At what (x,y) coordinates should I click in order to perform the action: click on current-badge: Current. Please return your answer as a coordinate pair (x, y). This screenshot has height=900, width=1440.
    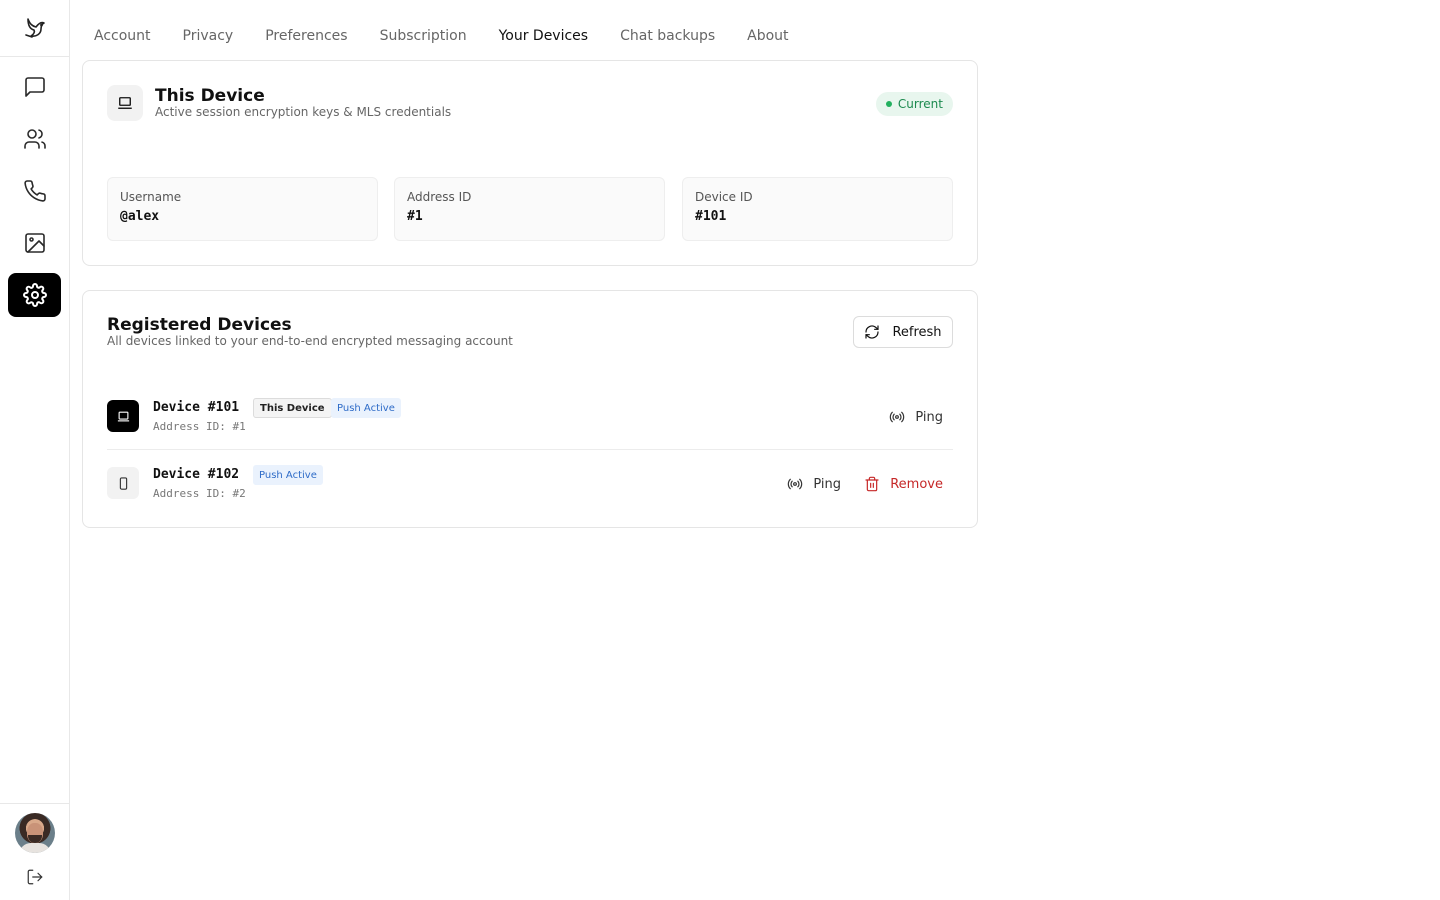
    Looking at the image, I should click on (914, 104).